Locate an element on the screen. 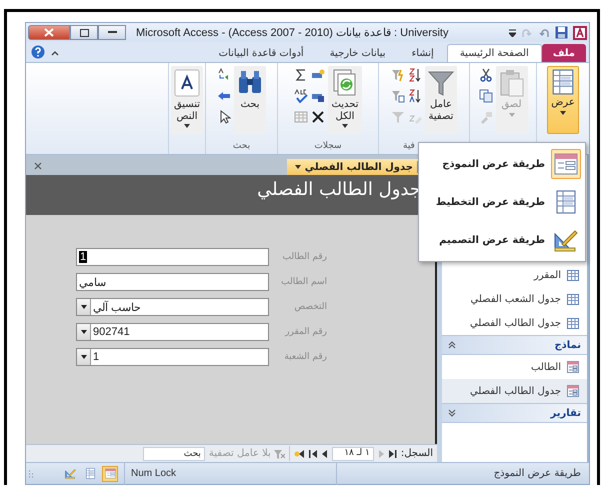 Image resolution: width=604 pixels, height=488 pixels. nav-section-header: نماذج is located at coordinates (514, 345).